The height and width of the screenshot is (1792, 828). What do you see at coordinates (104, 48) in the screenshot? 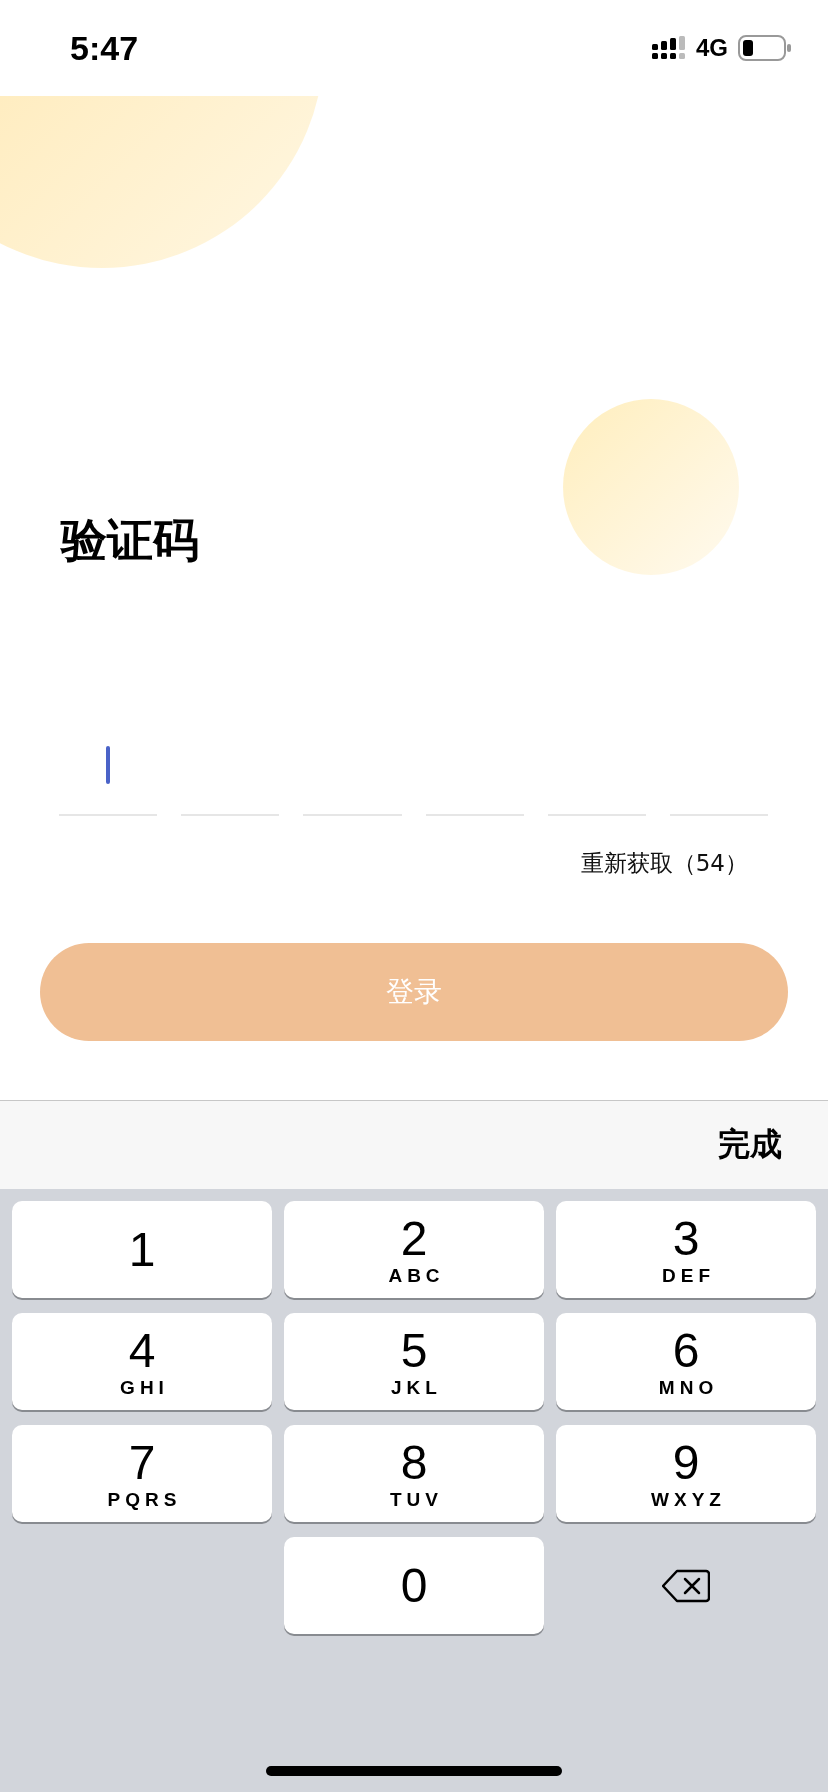
I see `status-time: 5:47` at bounding box center [104, 48].